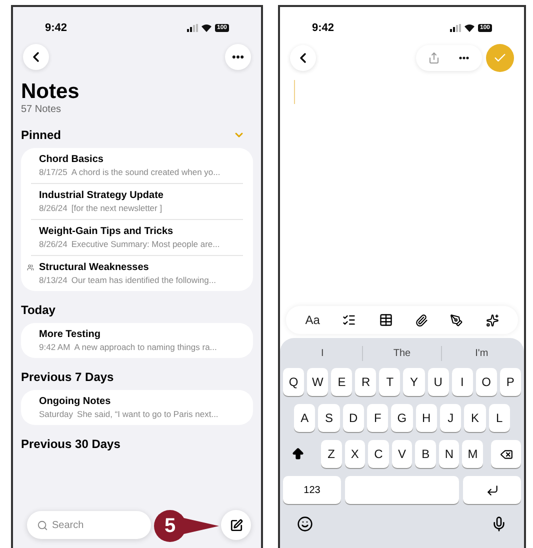 Image resolution: width=533 pixels, height=548 pixels. Describe the element at coordinates (402, 454) in the screenshot. I see `key: V` at that location.